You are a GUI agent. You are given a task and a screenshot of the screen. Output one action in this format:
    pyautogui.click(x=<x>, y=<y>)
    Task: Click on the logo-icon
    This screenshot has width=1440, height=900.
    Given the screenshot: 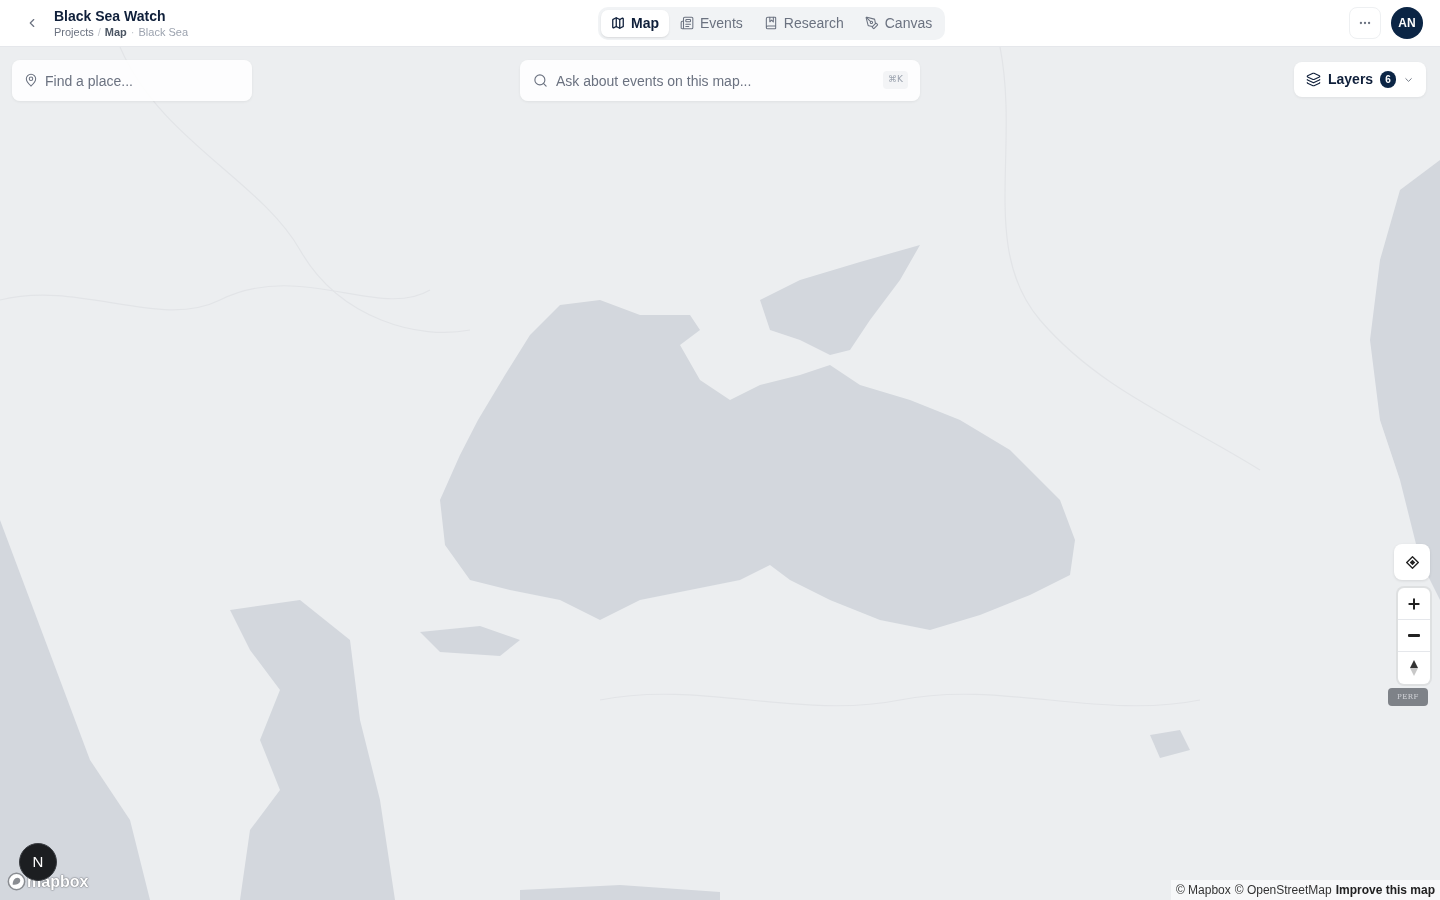 What is the action you would take?
    pyautogui.click(x=16, y=881)
    